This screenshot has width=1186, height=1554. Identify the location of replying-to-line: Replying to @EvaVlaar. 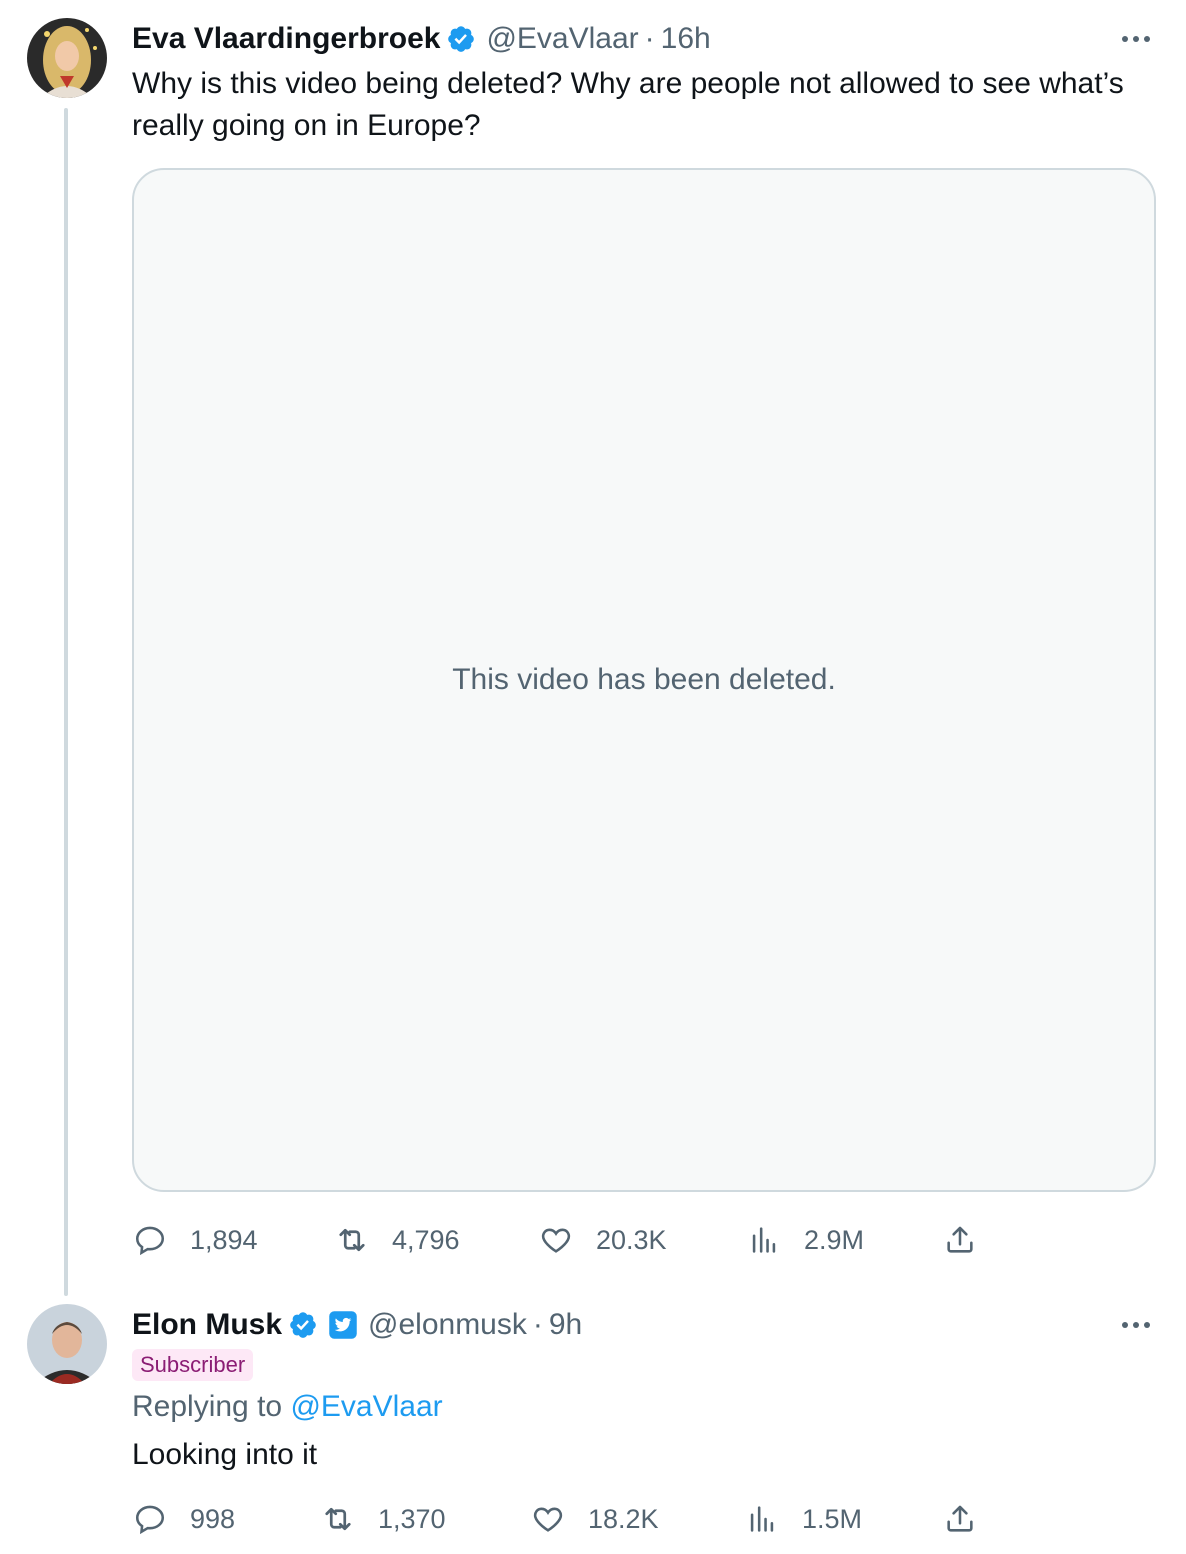
(287, 1407).